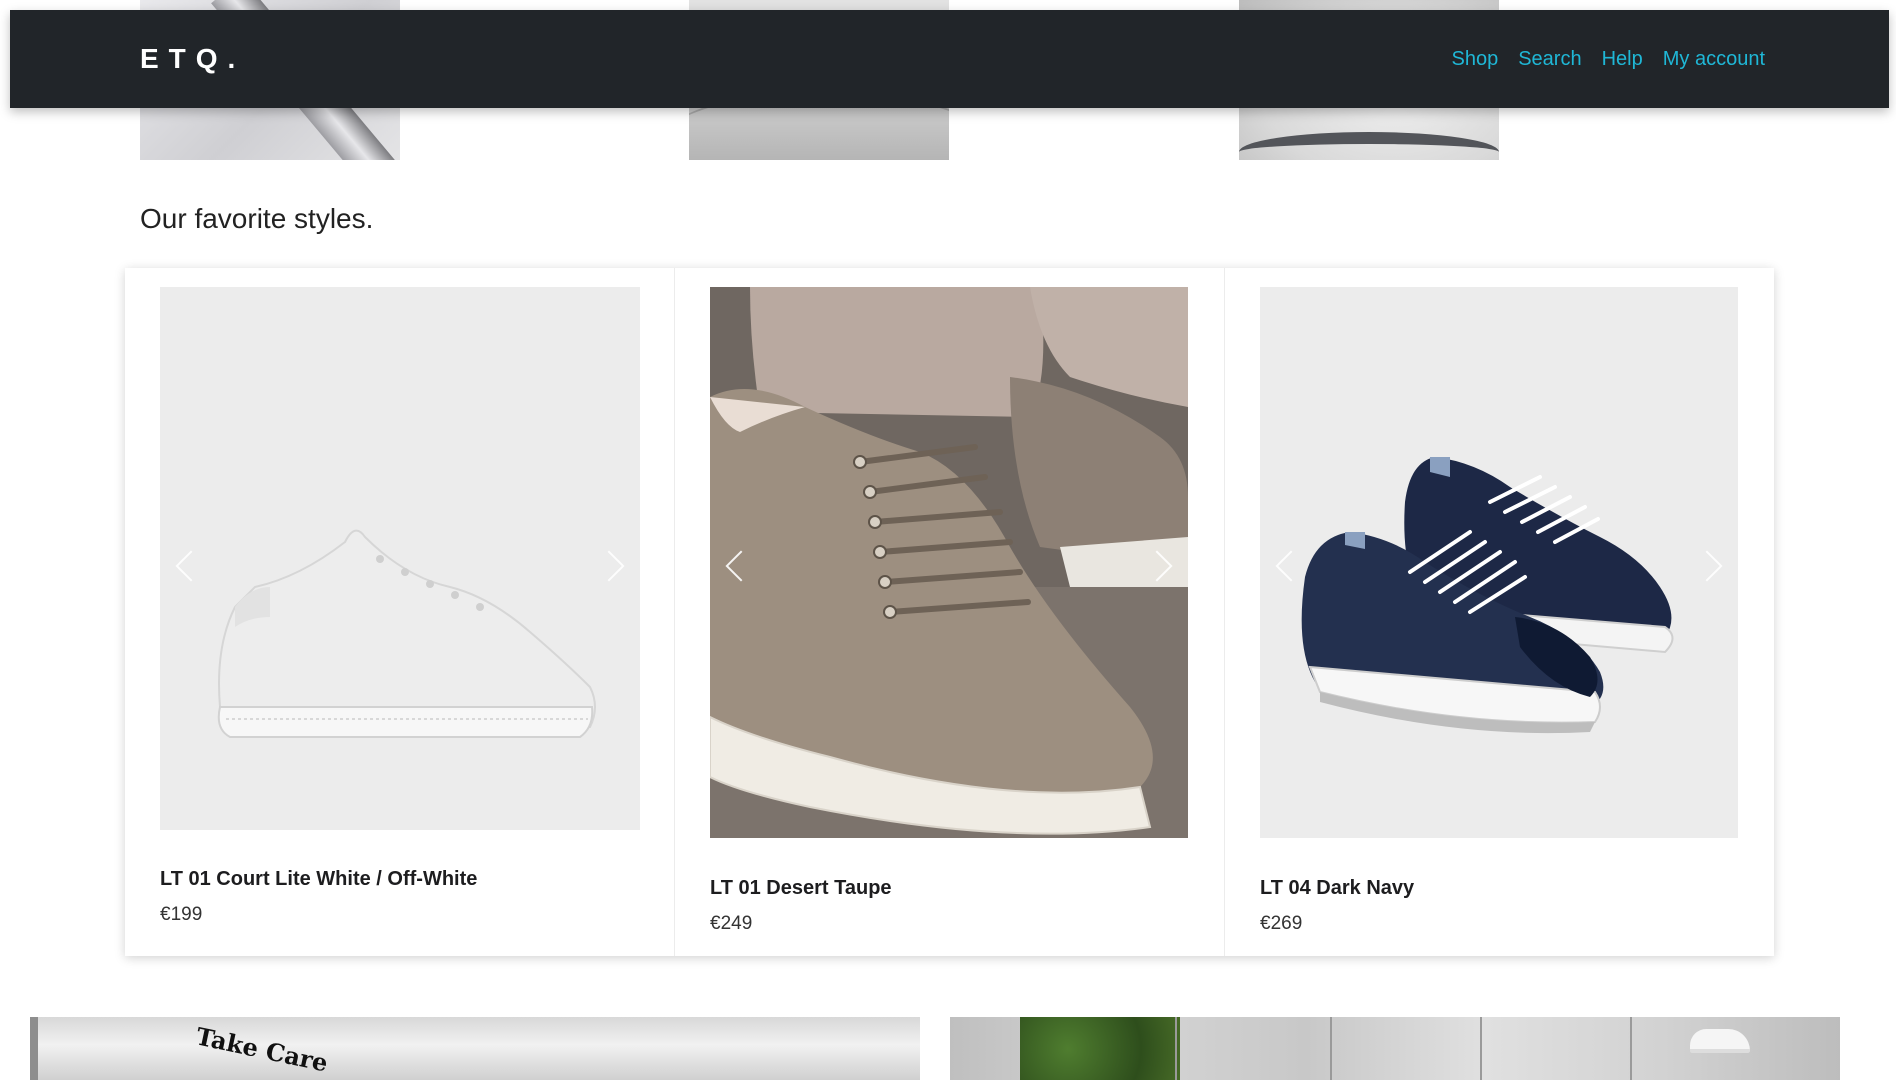 The image size is (1896, 1080). I want to click on nav-search-link: Search, so click(1549, 59).